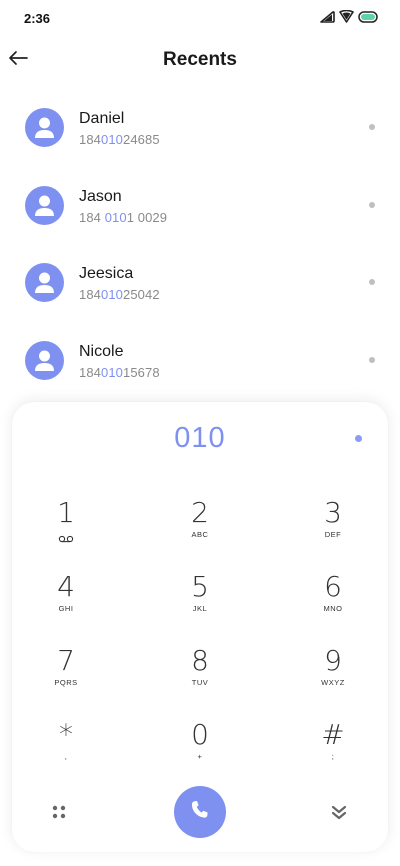 Image resolution: width=400 pixels, height=866 pixels. I want to click on key-4: 4 GHI, so click(66, 601).